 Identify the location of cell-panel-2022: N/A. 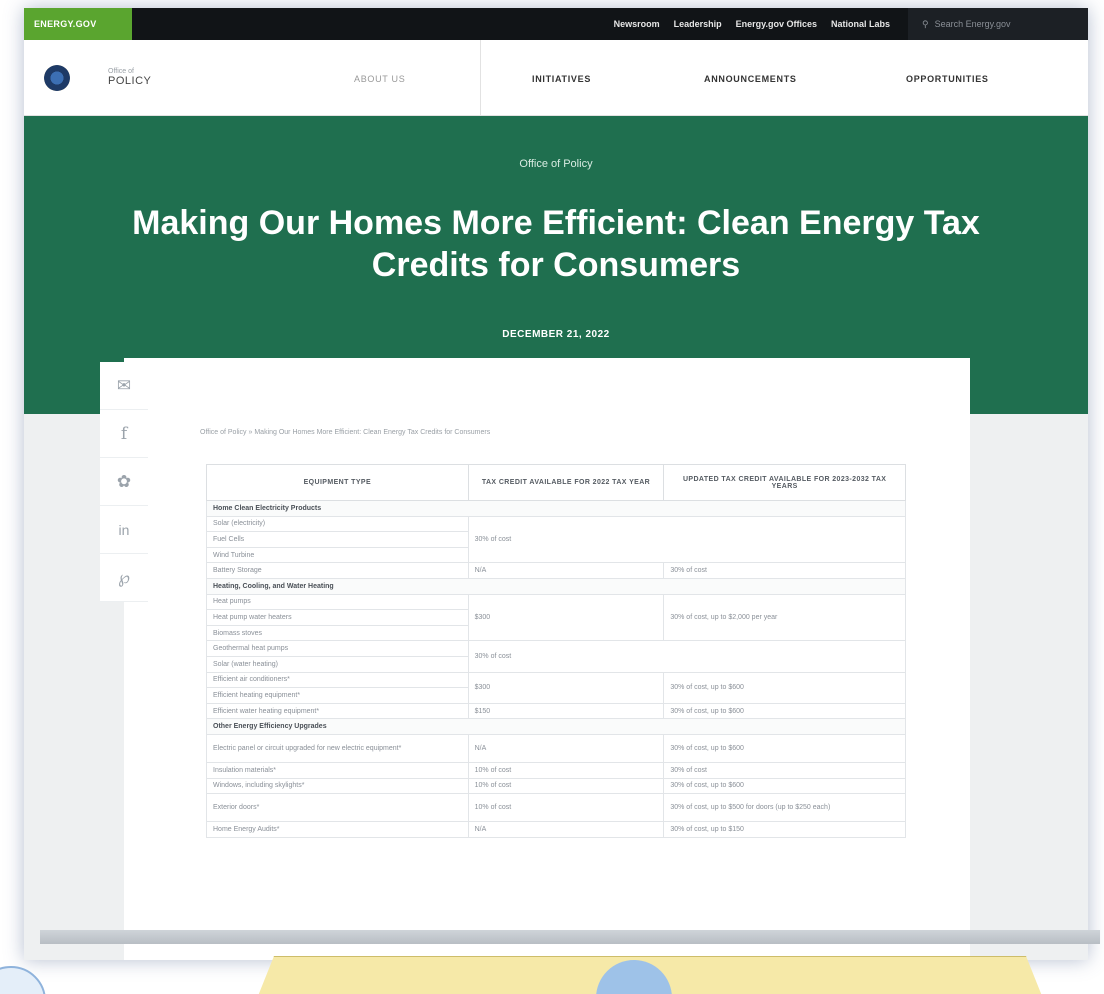
(566, 748).